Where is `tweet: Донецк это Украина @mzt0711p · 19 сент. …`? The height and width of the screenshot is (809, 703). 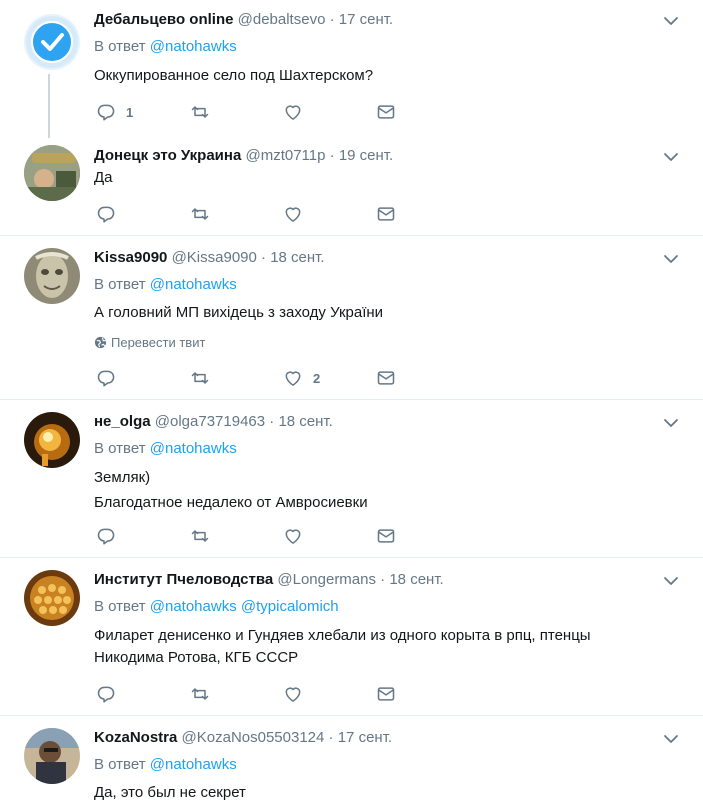 tweet: Донецк это Украина @mzt0711p · 19 сент. … is located at coordinates (351, 185).